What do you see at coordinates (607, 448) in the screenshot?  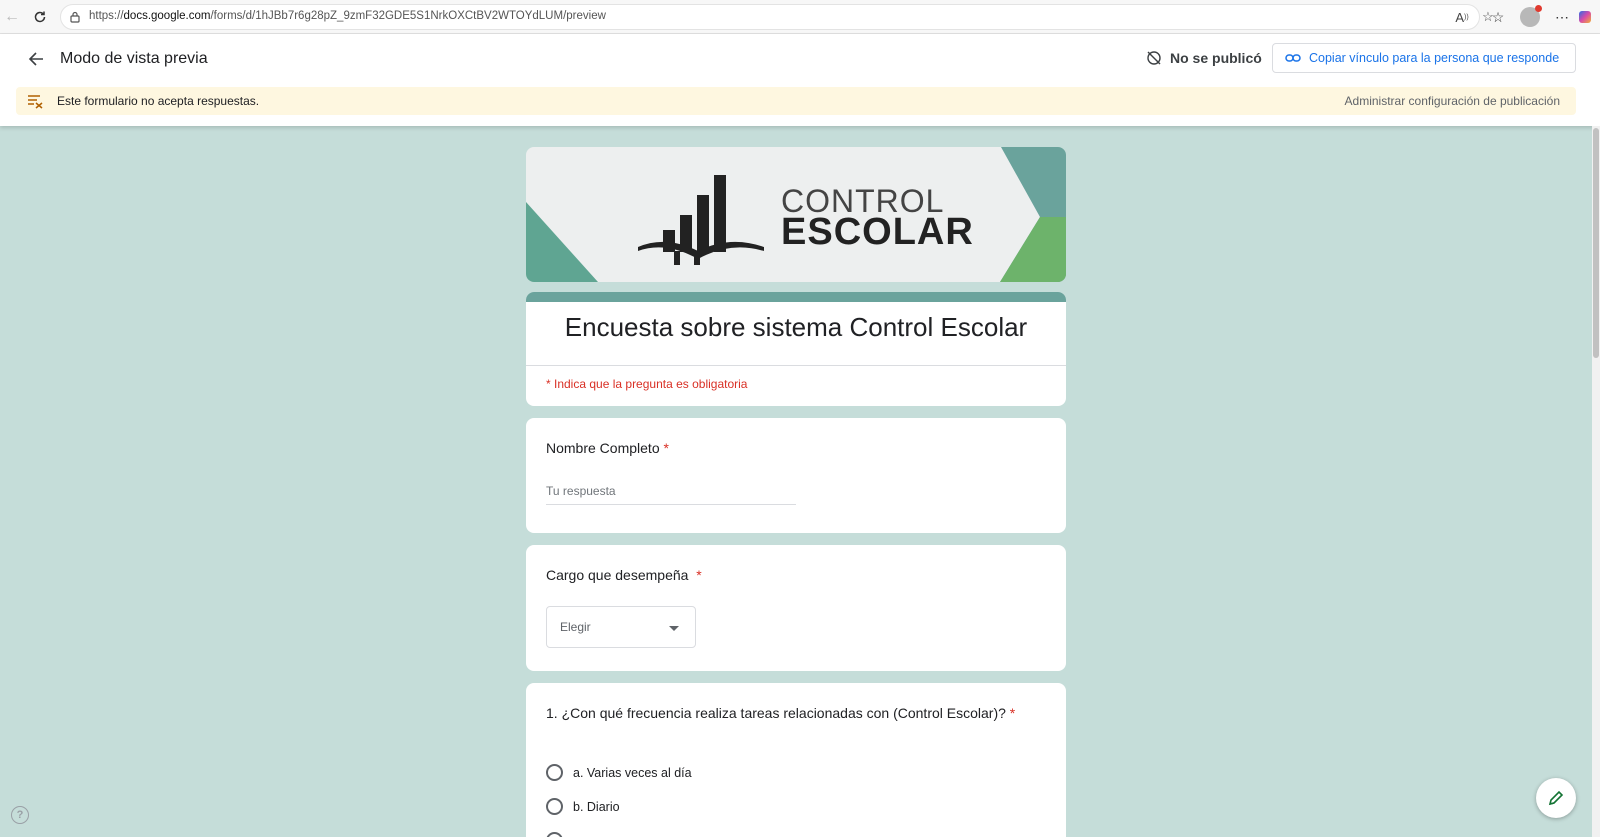 I see `question-label: Nombre Completo *` at bounding box center [607, 448].